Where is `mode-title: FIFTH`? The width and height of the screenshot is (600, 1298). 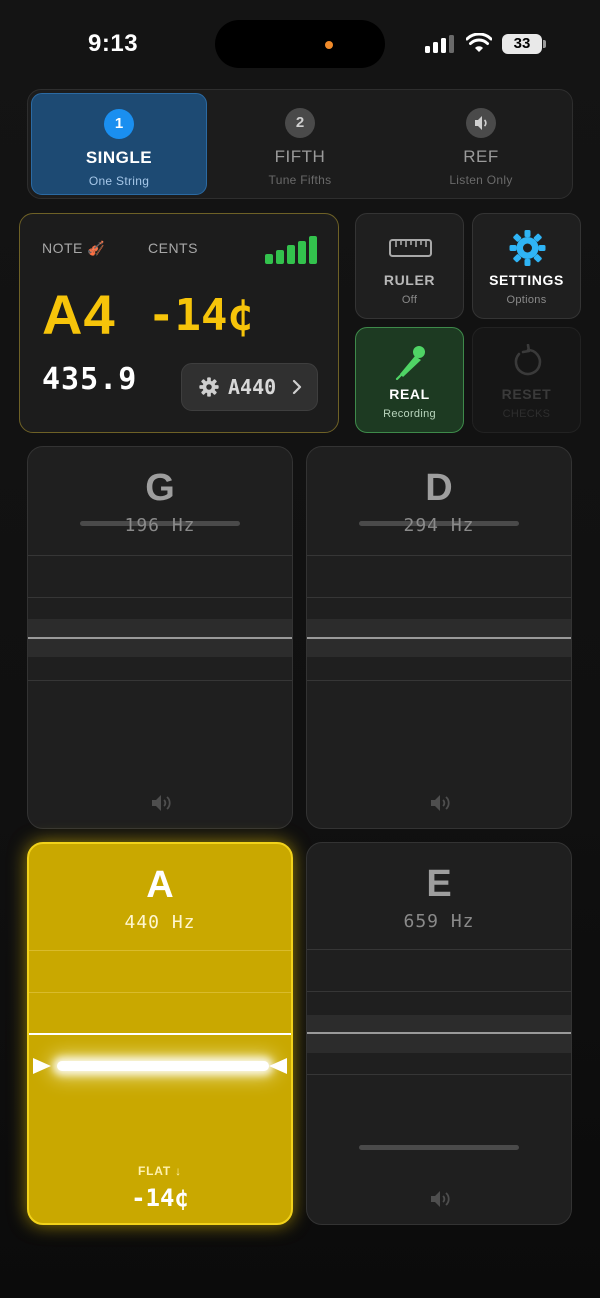
mode-title: FIFTH is located at coordinates (300, 156).